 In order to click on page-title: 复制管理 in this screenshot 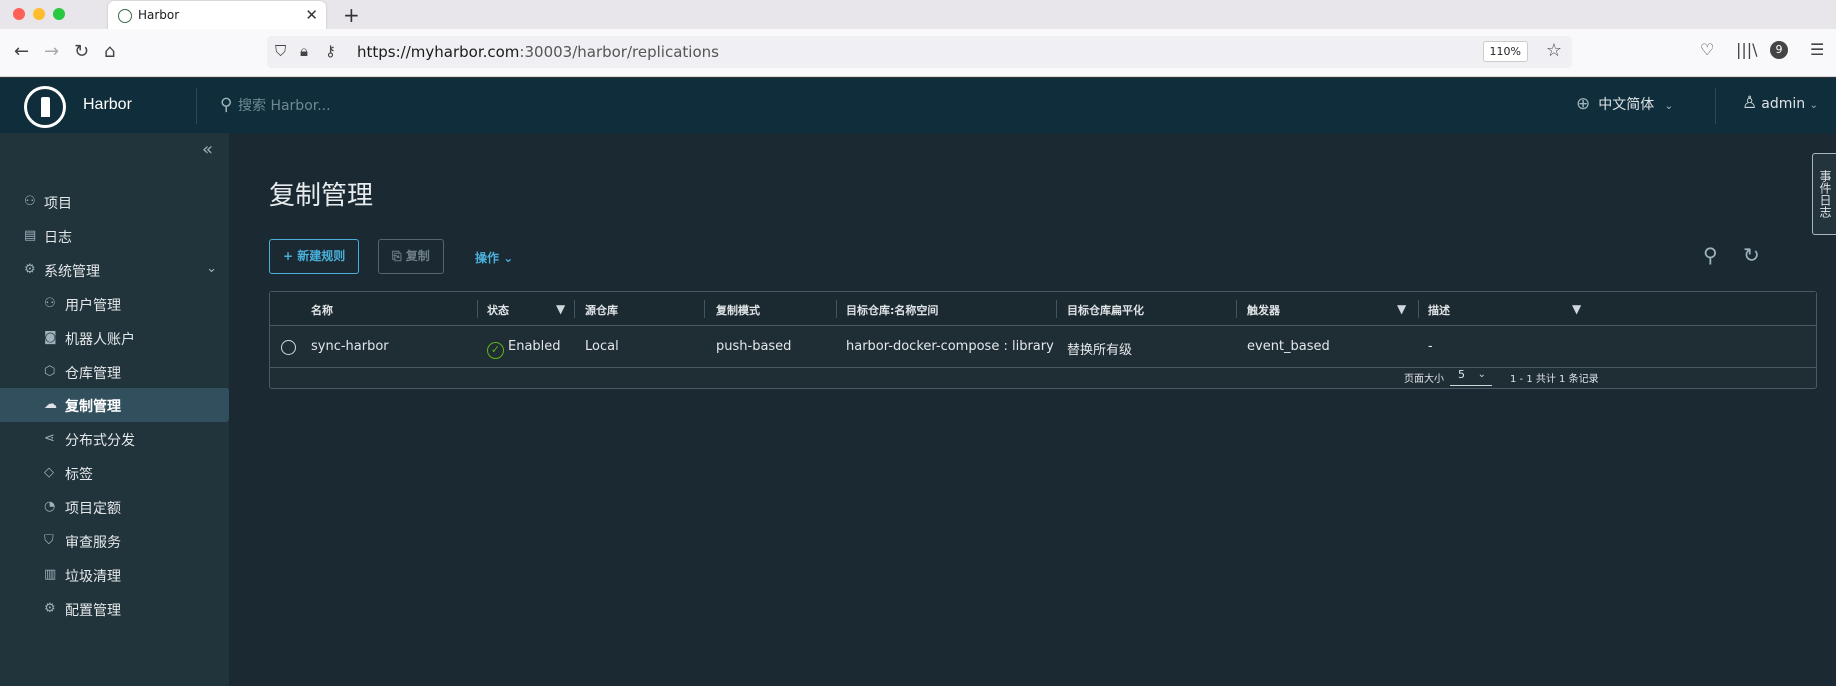, I will do `click(321, 196)`.